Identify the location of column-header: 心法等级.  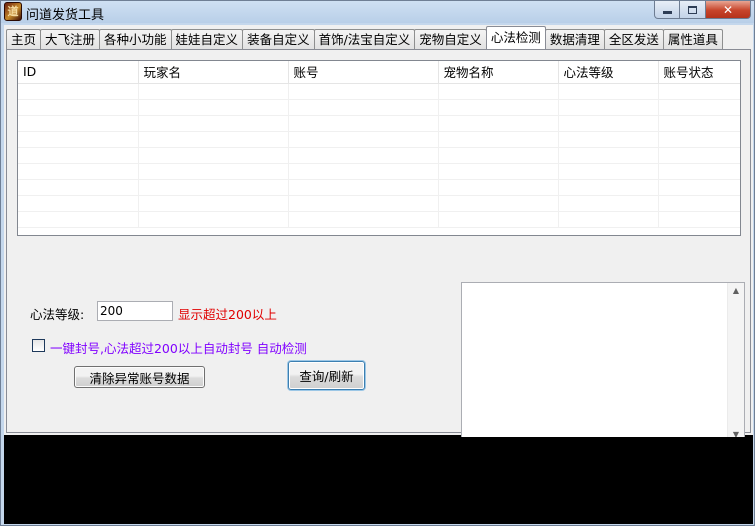
(608, 72).